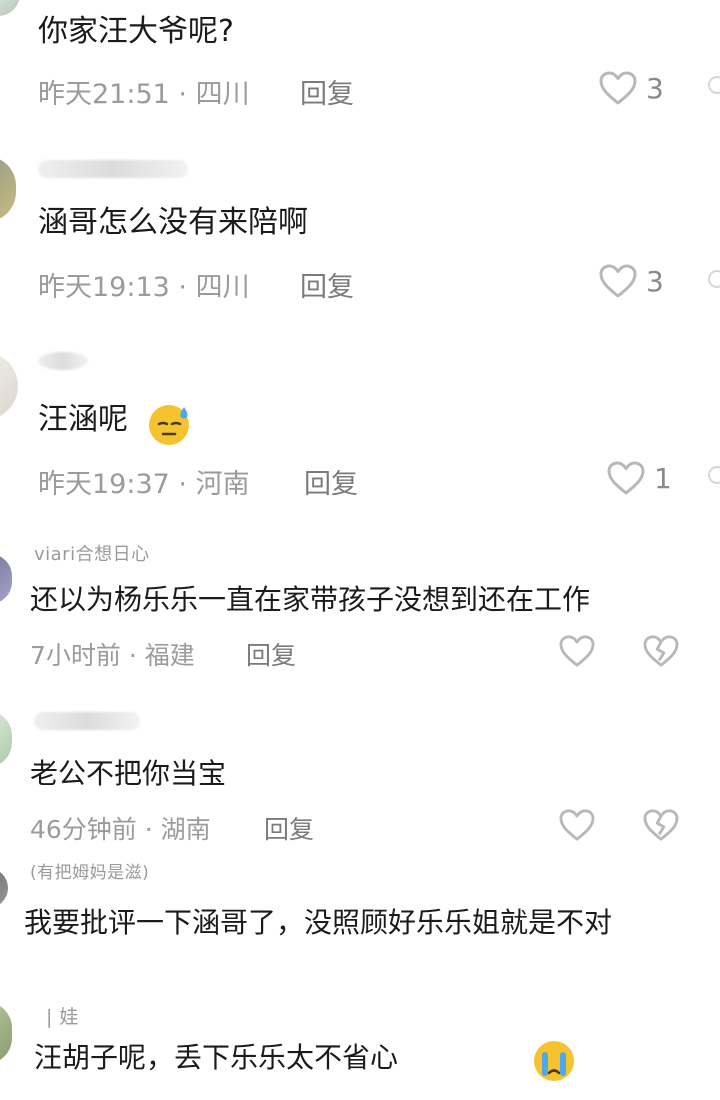 Image resolution: width=720 pixels, height=1100 pixels. I want to click on comment-text: 汪胡子呢，丢下乐乐太不省心, so click(216, 1057).